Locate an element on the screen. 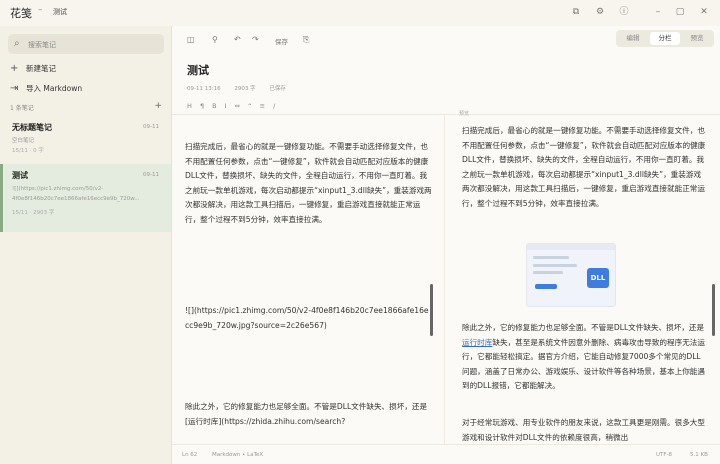 Image resolution: width=720 pixels, height=464 pixels. preview-scrollbar is located at coordinates (713, 310).